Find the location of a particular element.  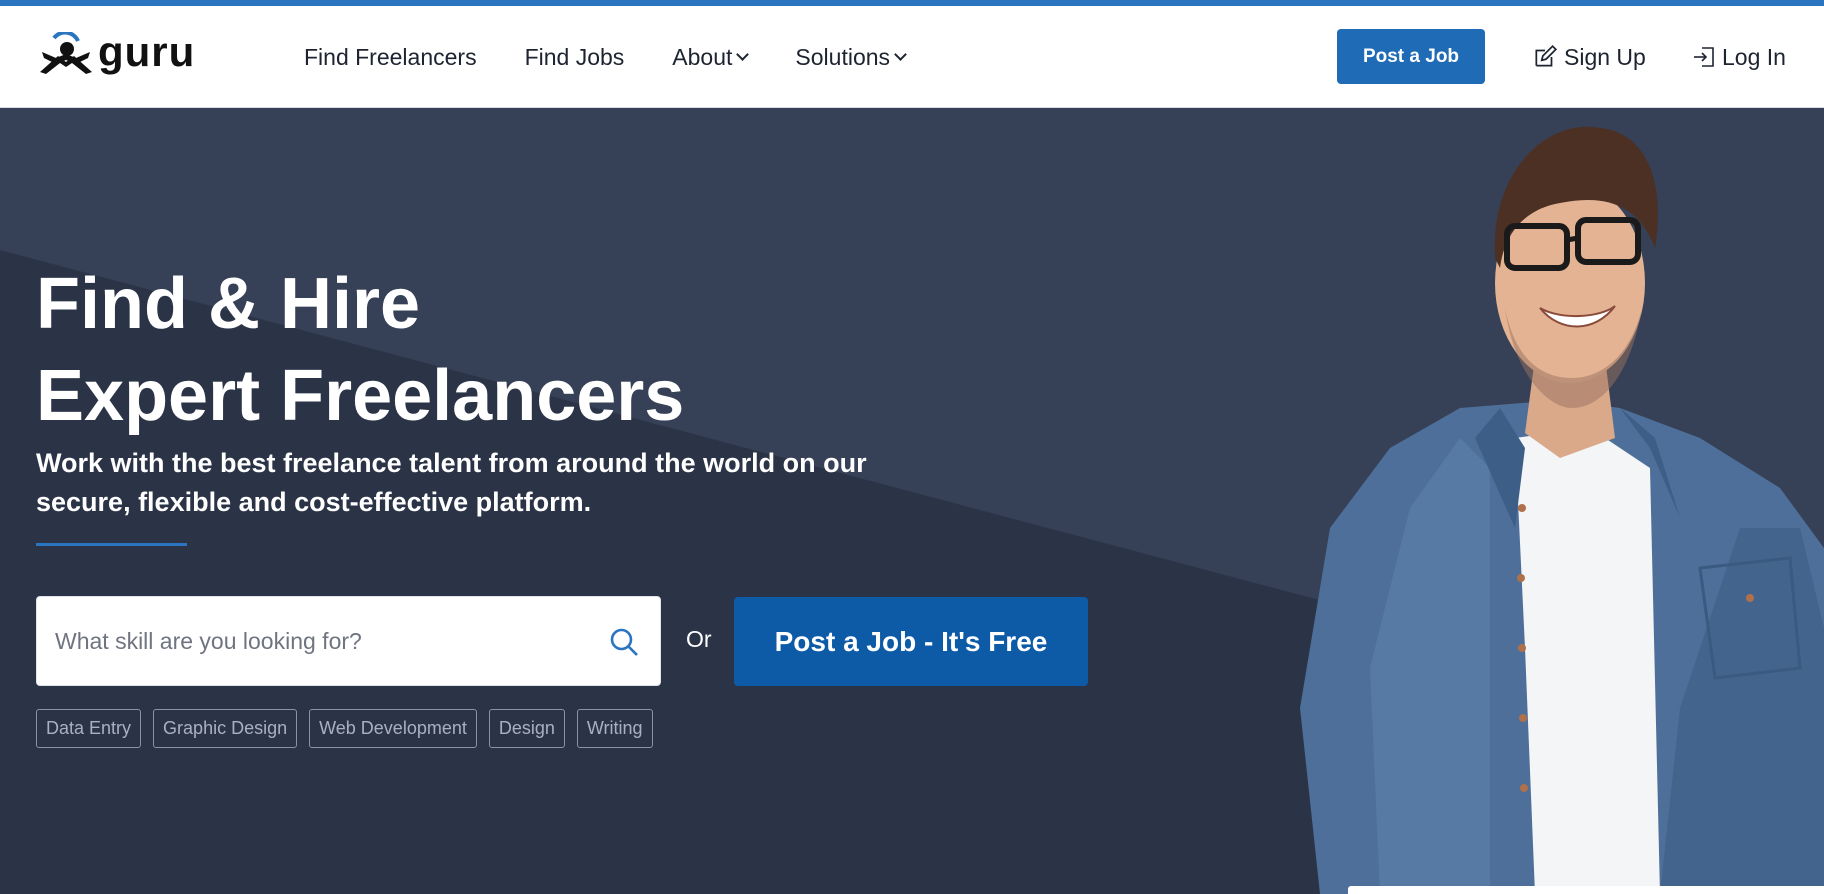

skill-search-box is located at coordinates (348, 641).